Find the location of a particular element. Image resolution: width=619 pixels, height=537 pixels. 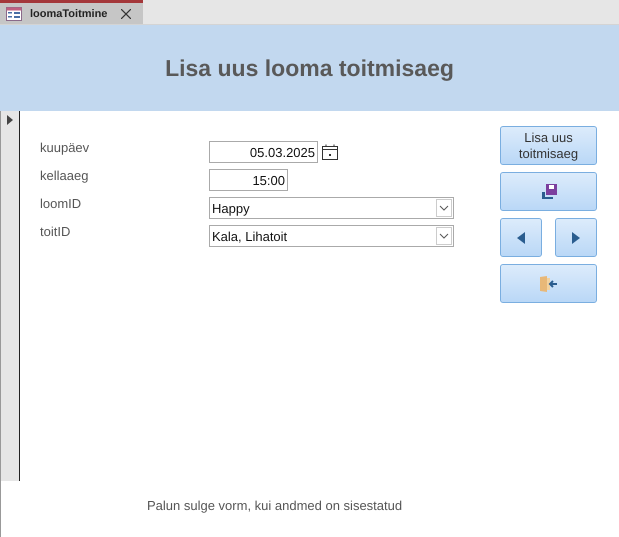

previous-icon is located at coordinates (521, 238).